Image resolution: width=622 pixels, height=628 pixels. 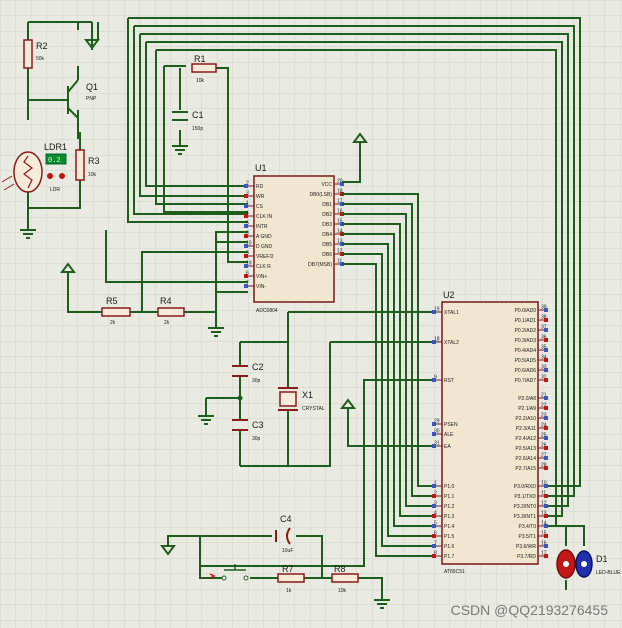 What do you see at coordinates (92, 87) in the screenshot?
I see `q1-ref: Q1` at bounding box center [92, 87].